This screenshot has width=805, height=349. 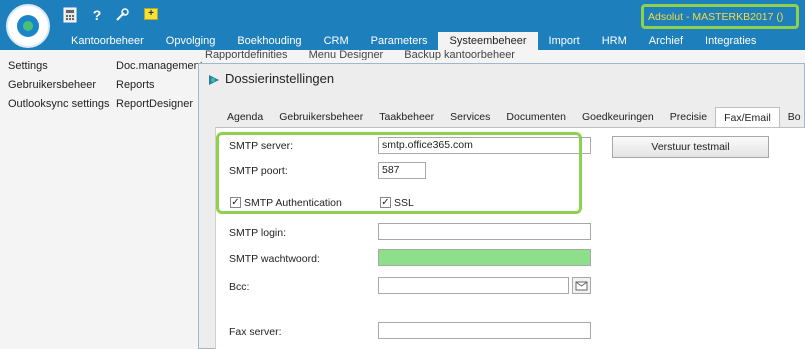 I want to click on bcc-label: Bcc:, so click(x=239, y=287).